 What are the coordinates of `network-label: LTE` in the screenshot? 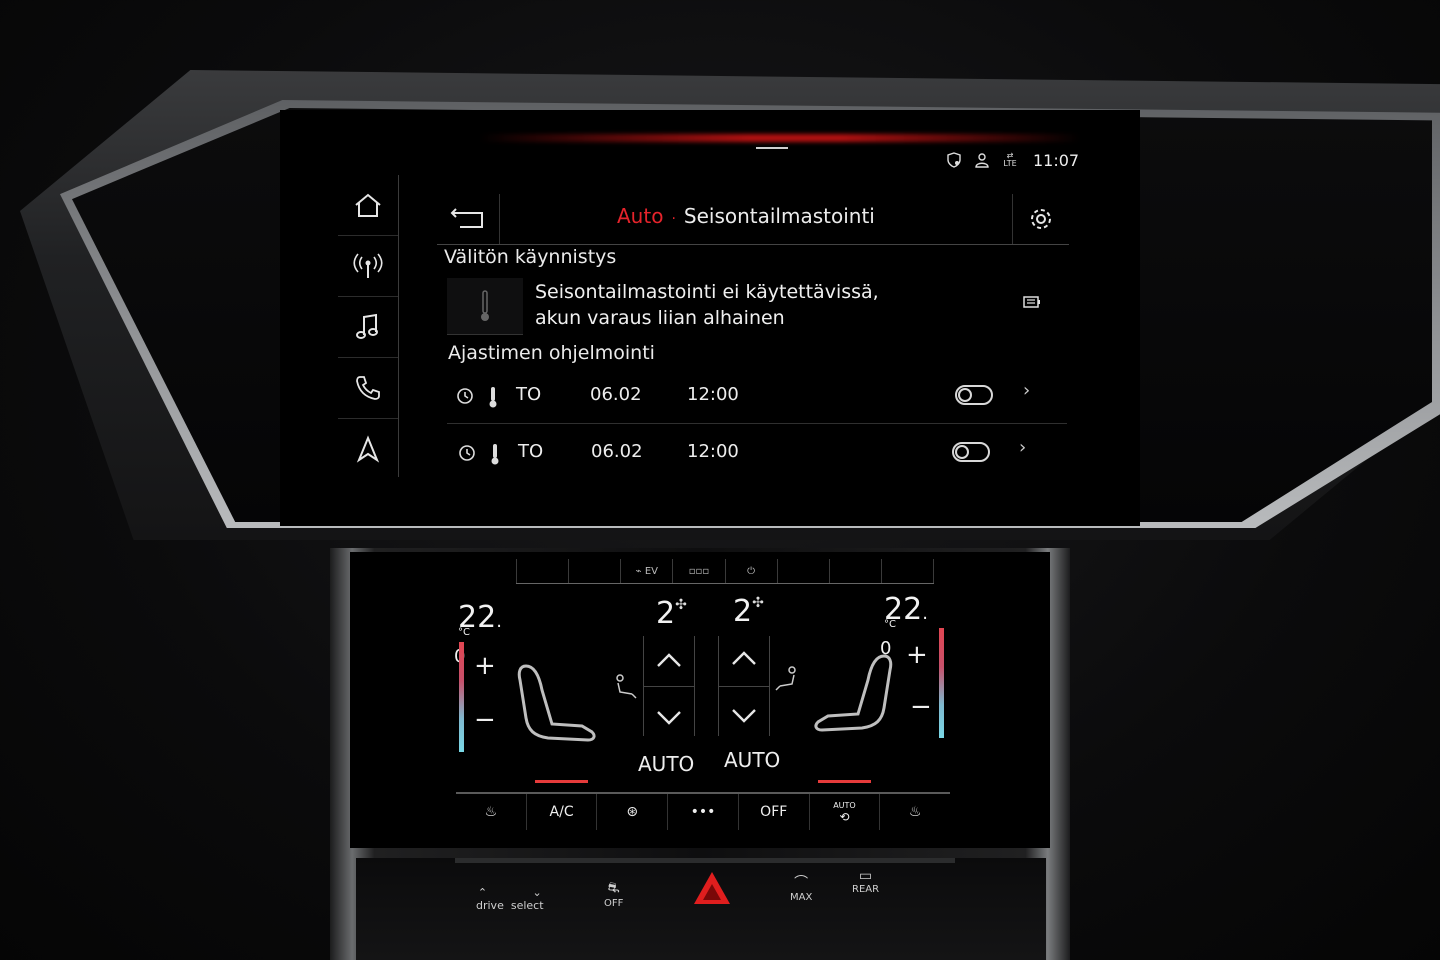 It's located at (1010, 163).